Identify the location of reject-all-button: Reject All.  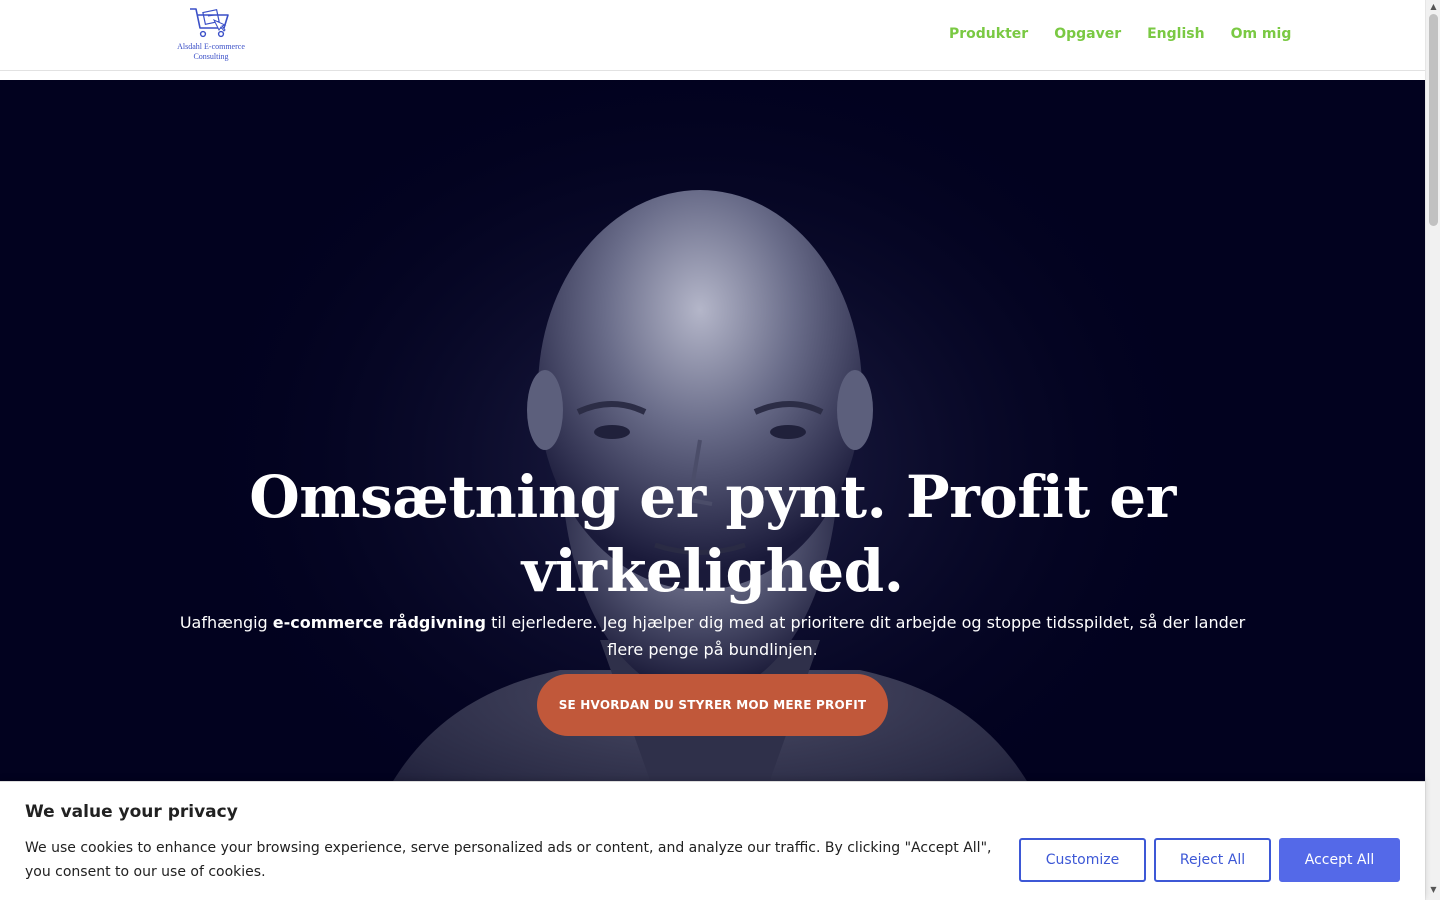
(1212, 860).